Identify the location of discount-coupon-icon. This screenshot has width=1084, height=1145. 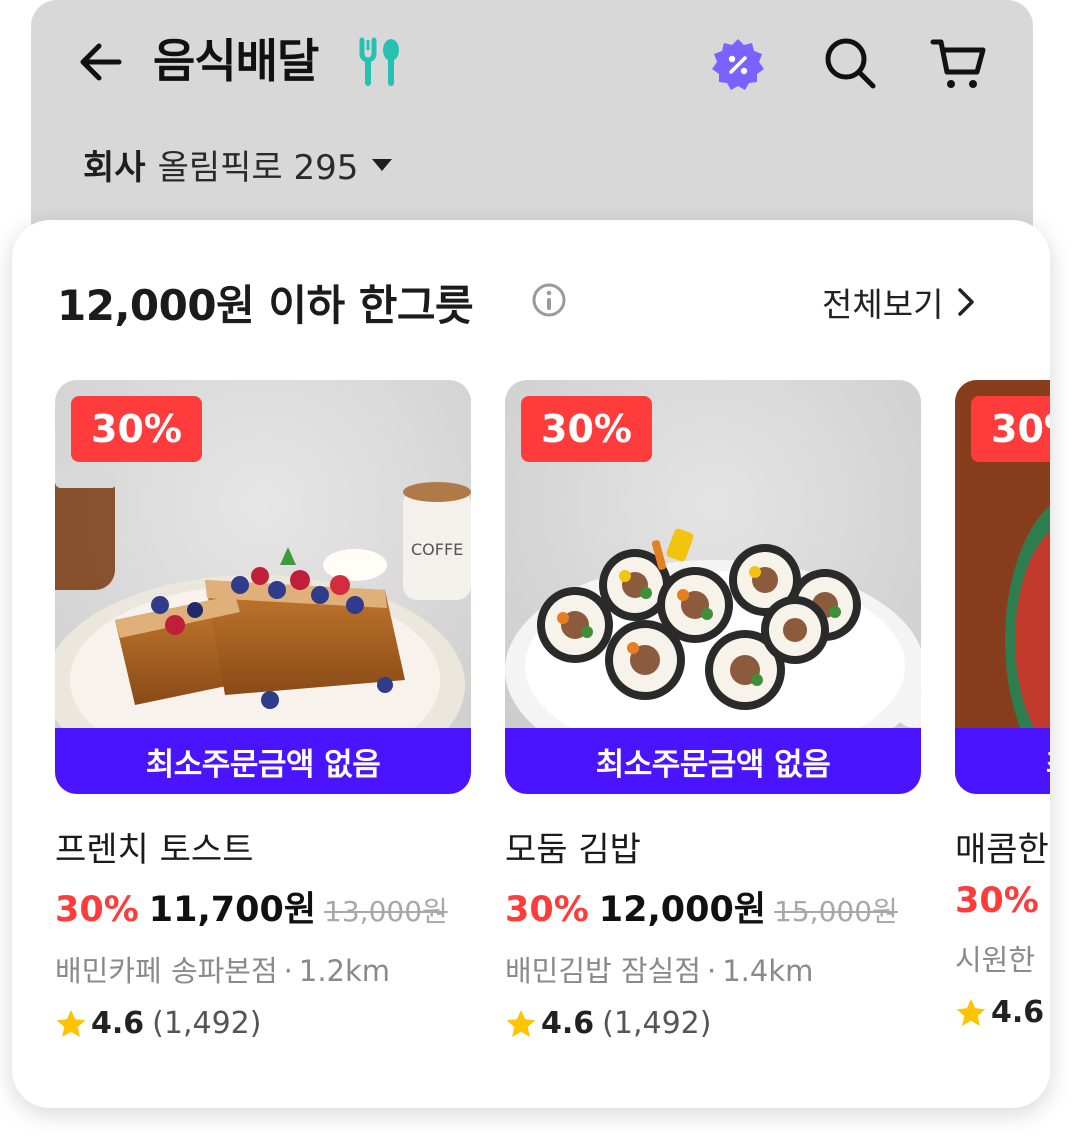
(738, 64).